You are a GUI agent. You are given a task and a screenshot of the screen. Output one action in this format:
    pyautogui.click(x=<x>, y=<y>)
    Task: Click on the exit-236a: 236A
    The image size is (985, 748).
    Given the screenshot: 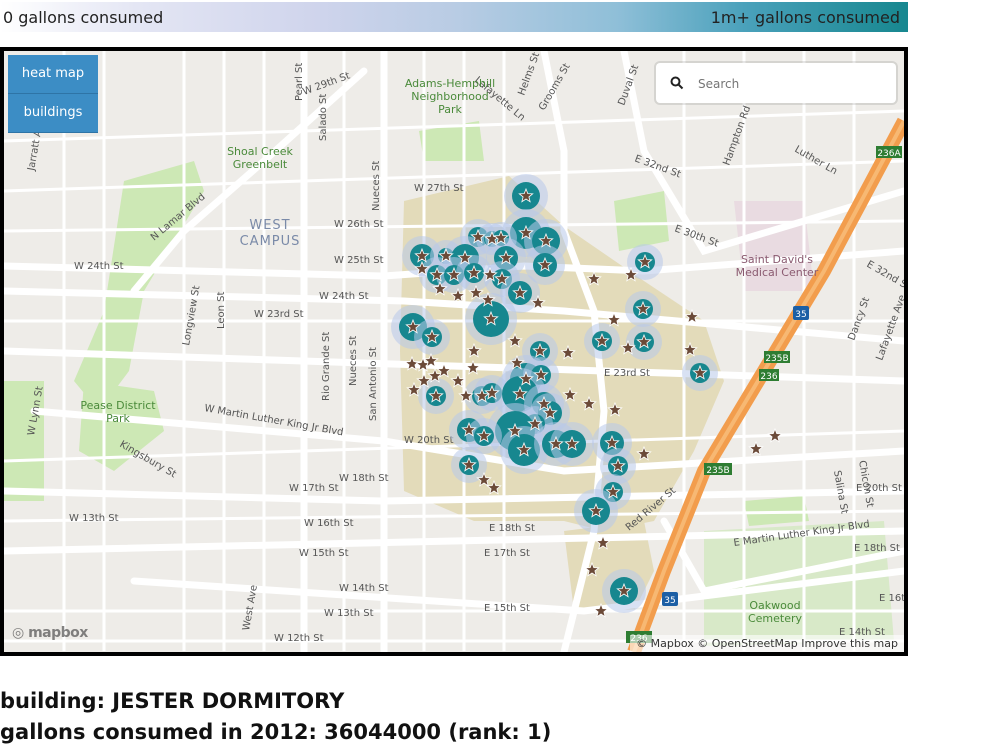 What is the action you would take?
    pyautogui.click(x=889, y=152)
    